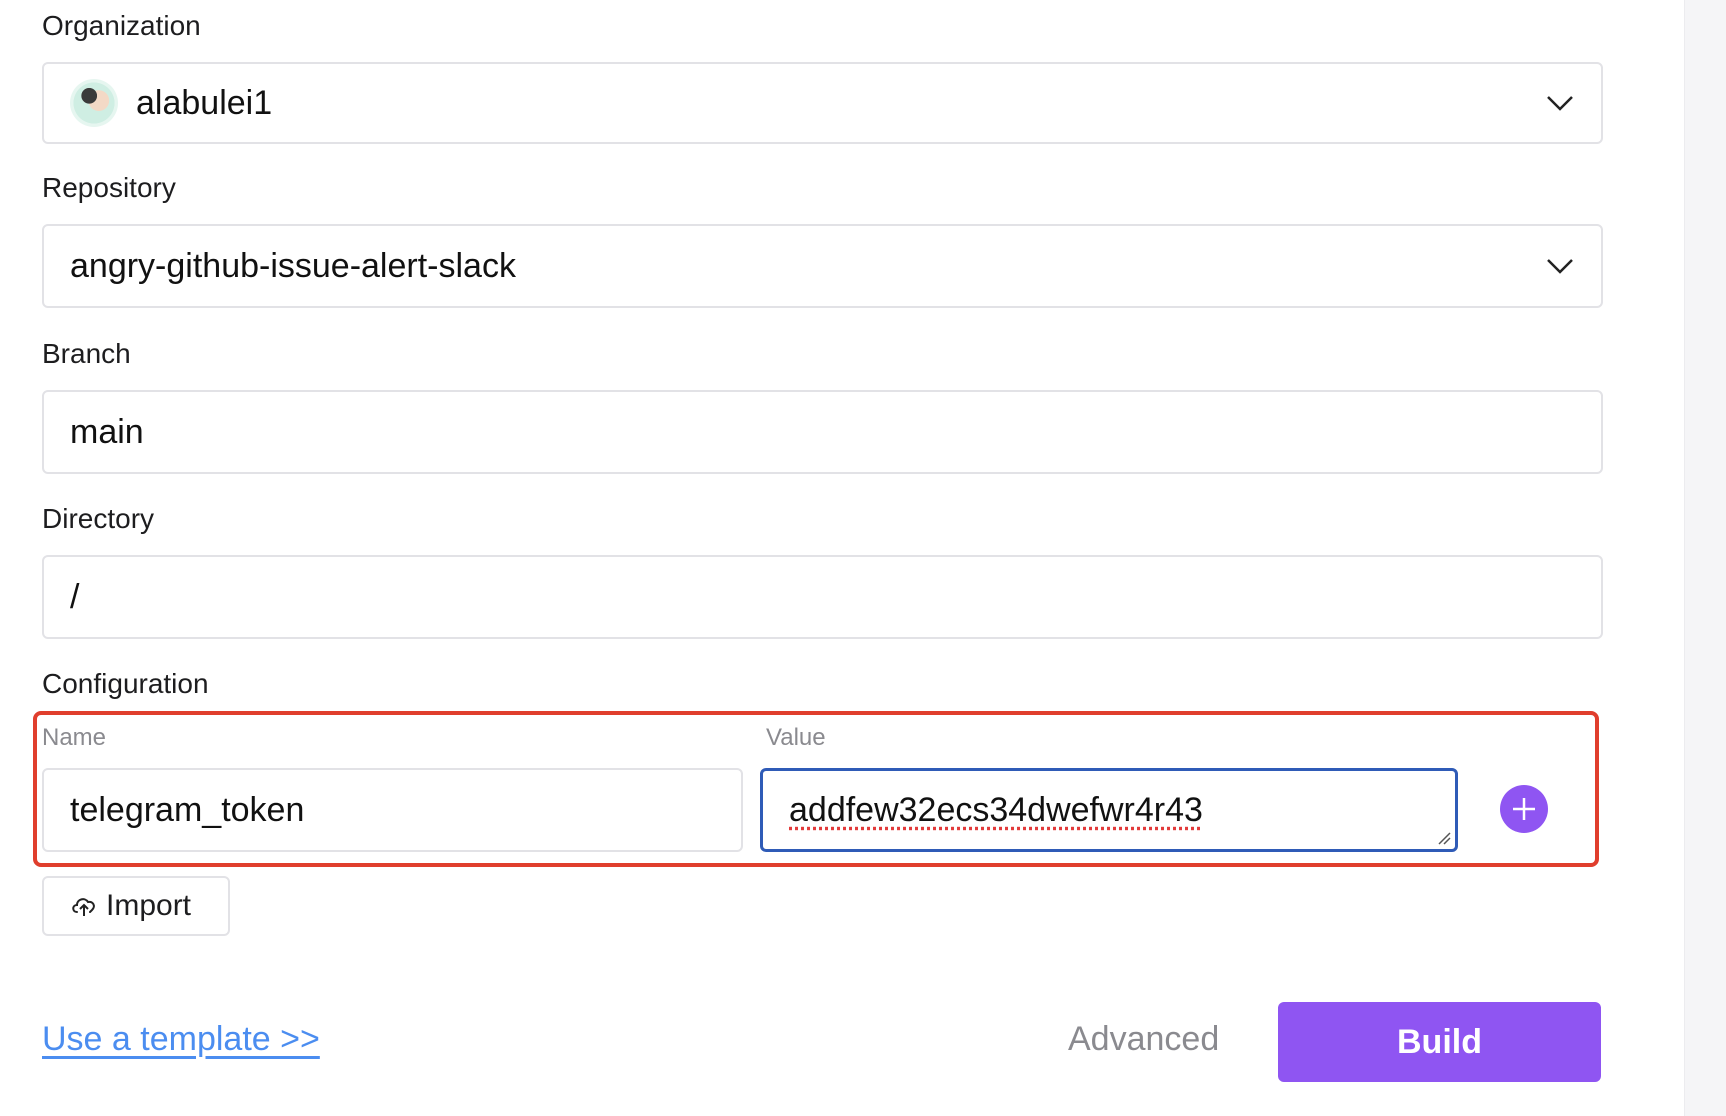 This screenshot has width=1726, height=1116. What do you see at coordinates (187, 809) in the screenshot?
I see `config-name-value: telegram_token` at bounding box center [187, 809].